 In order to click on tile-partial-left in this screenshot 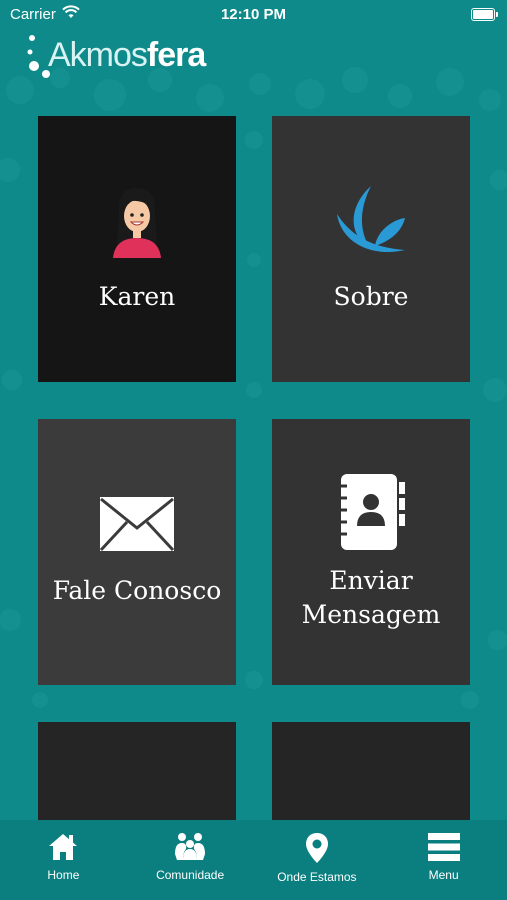, I will do `click(137, 772)`.